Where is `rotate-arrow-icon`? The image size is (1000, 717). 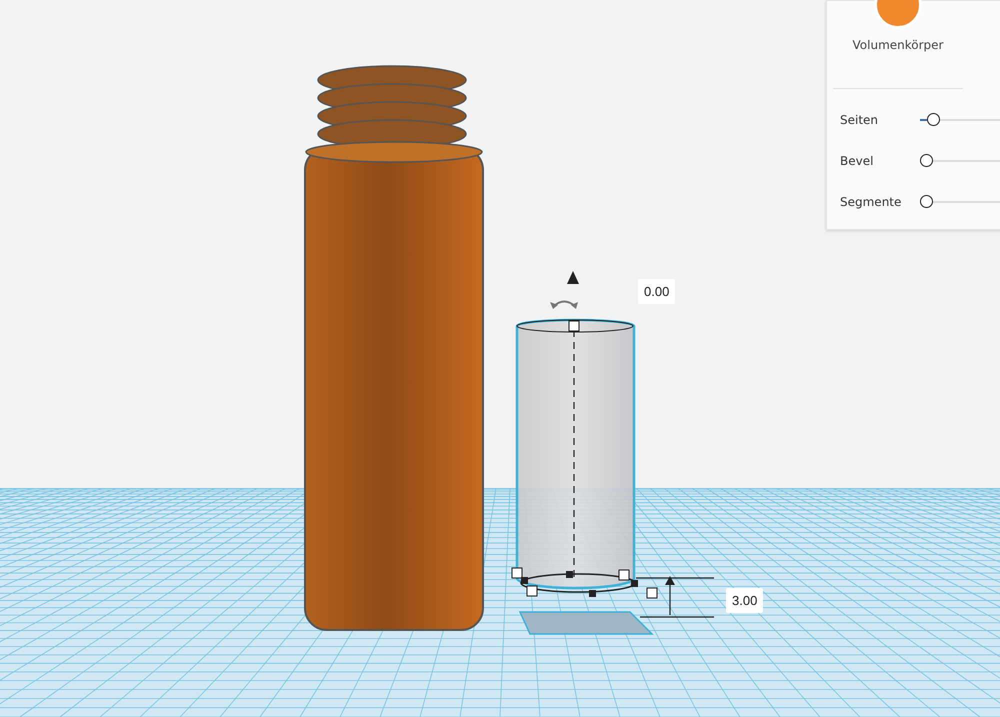 rotate-arrow-icon is located at coordinates (564, 304).